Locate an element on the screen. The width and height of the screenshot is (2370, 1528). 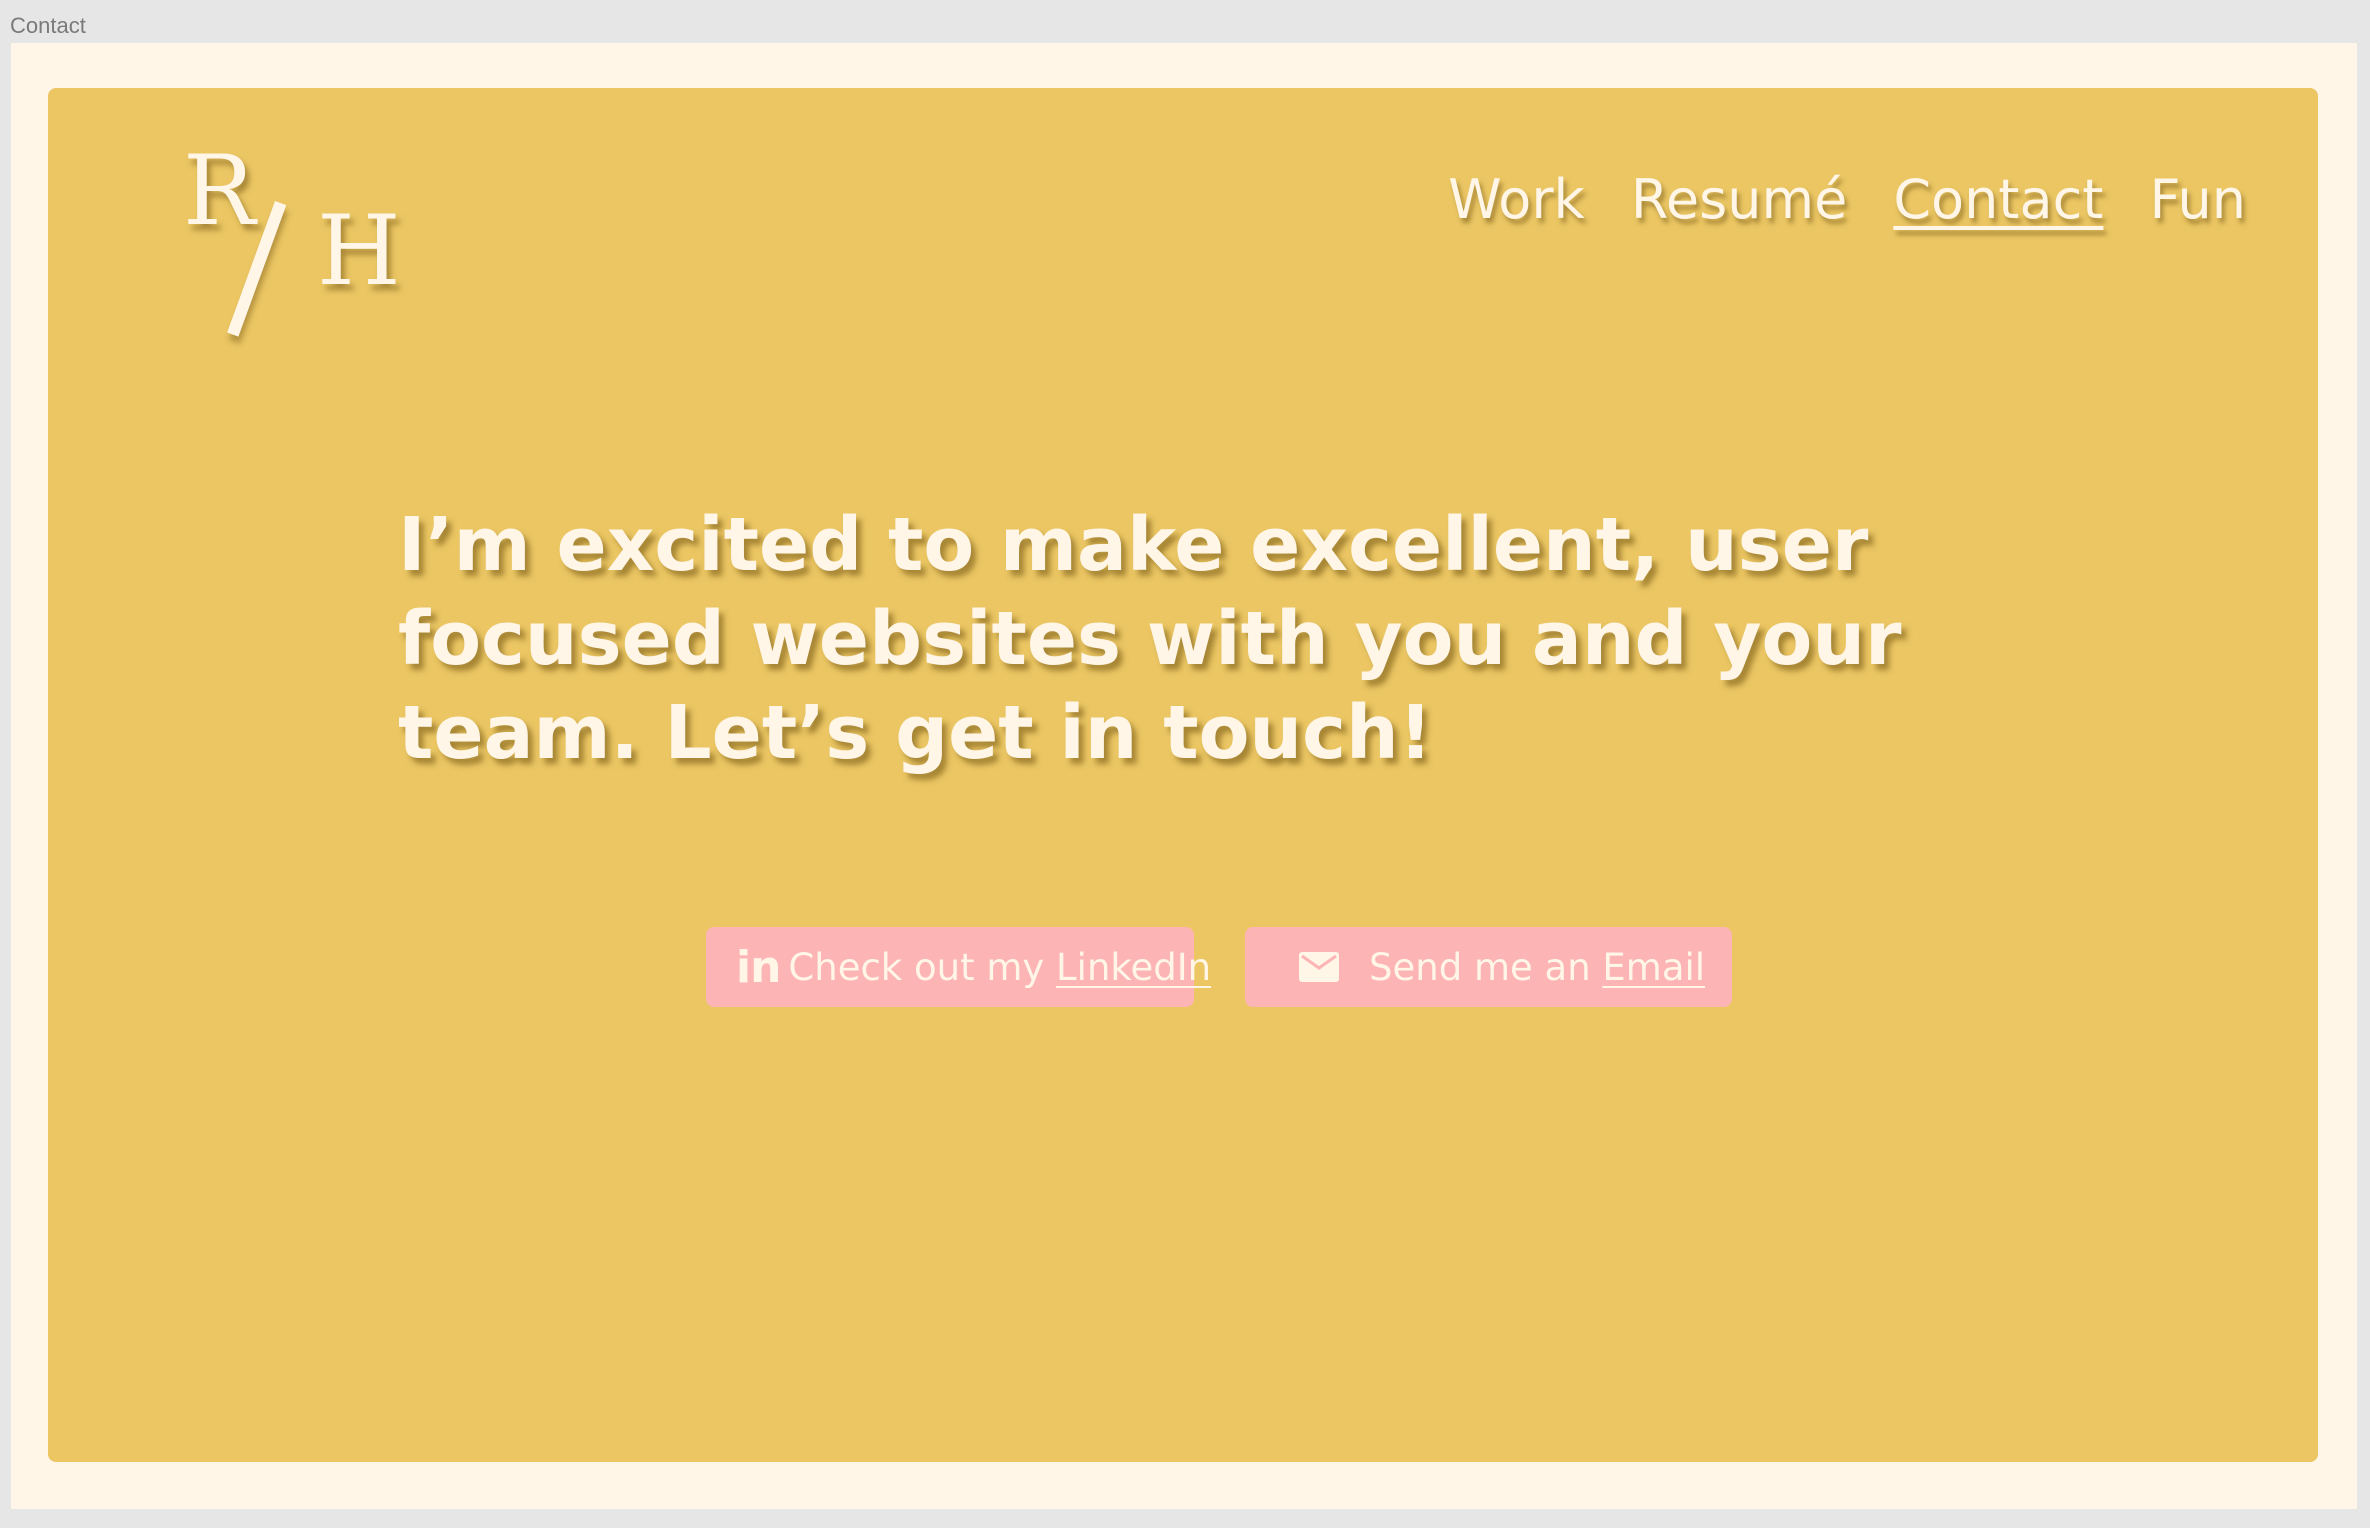
frame-label: Contact is located at coordinates (48, 25).